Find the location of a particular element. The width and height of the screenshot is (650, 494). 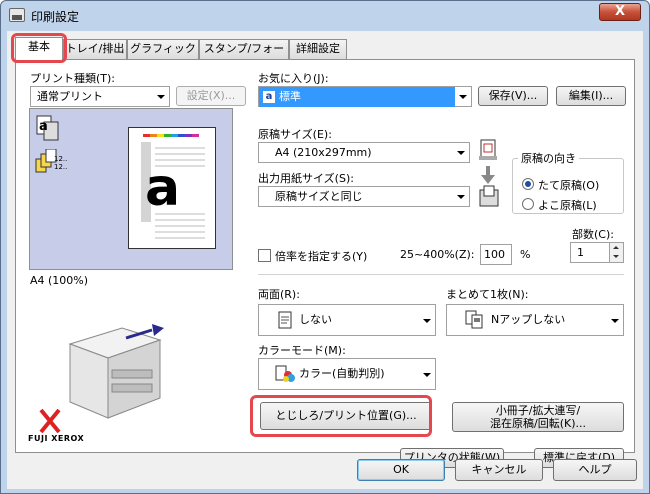

help-button: ヘルプ is located at coordinates (595, 470).